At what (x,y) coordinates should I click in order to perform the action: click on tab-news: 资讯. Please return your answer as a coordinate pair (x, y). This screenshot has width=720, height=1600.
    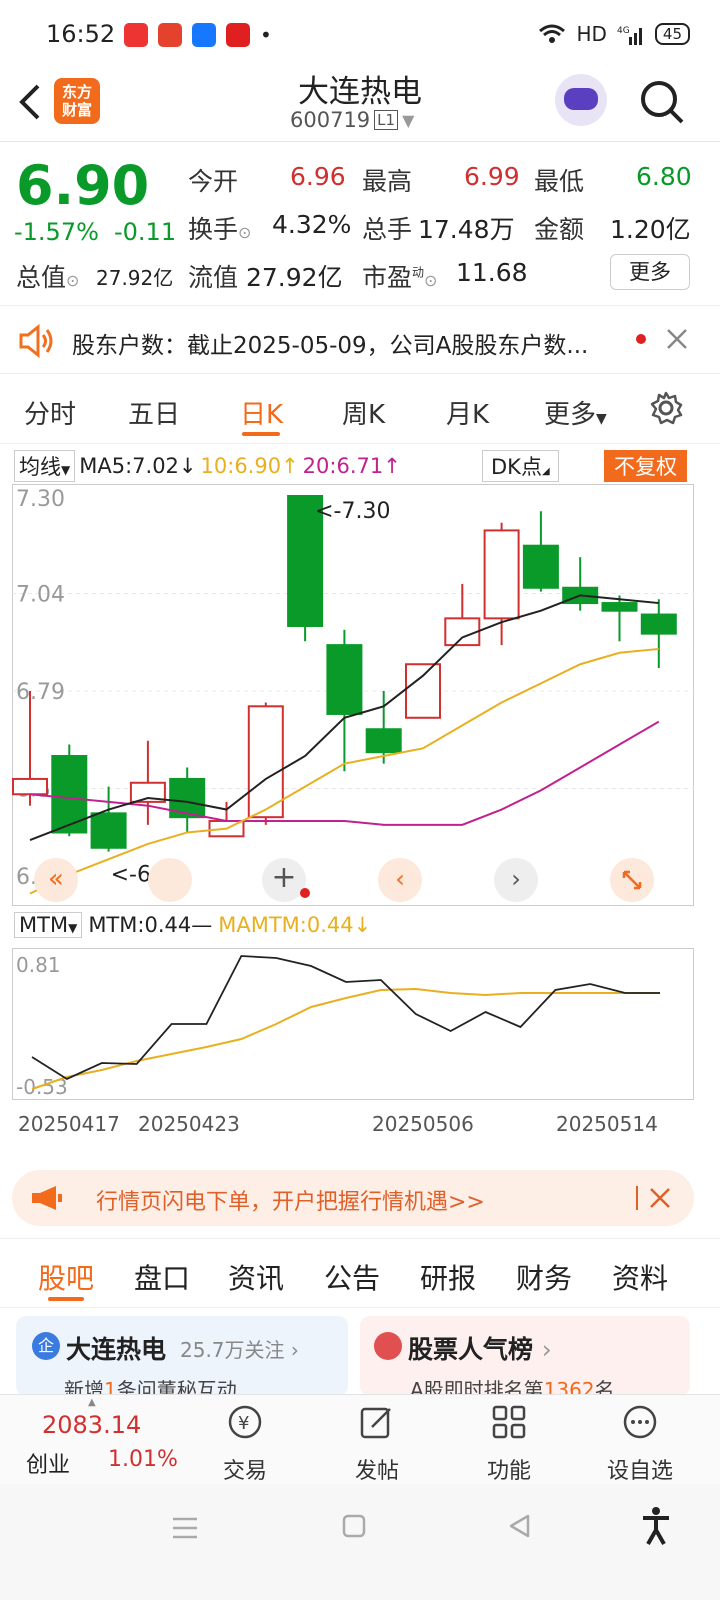
    Looking at the image, I should click on (256, 1277).